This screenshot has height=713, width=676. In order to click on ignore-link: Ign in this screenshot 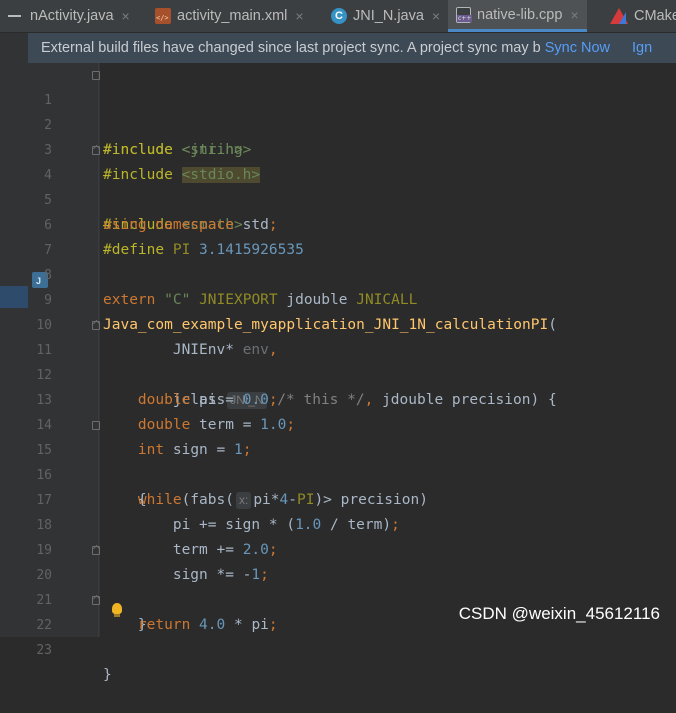, I will do `click(642, 48)`.